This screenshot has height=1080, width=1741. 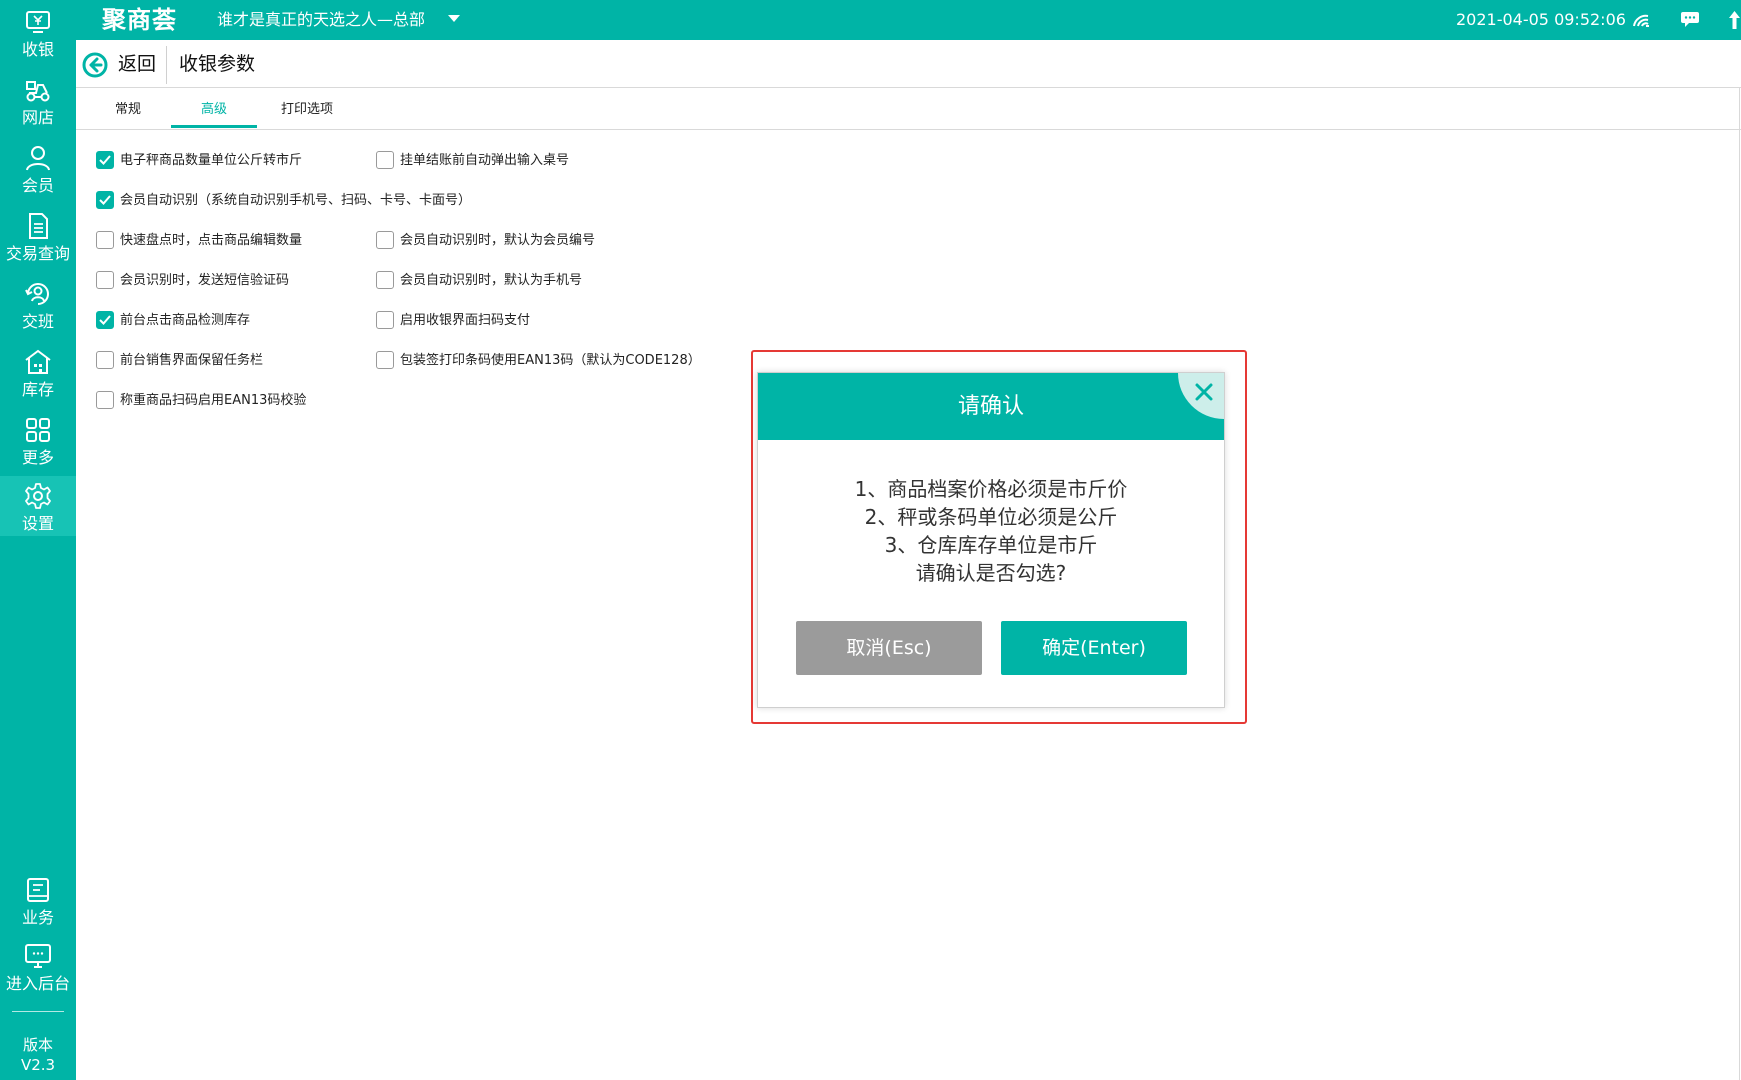 I want to click on option-label: 包装签打印条码使用EAN13码（默认为CODE128）, so click(x=550, y=360).